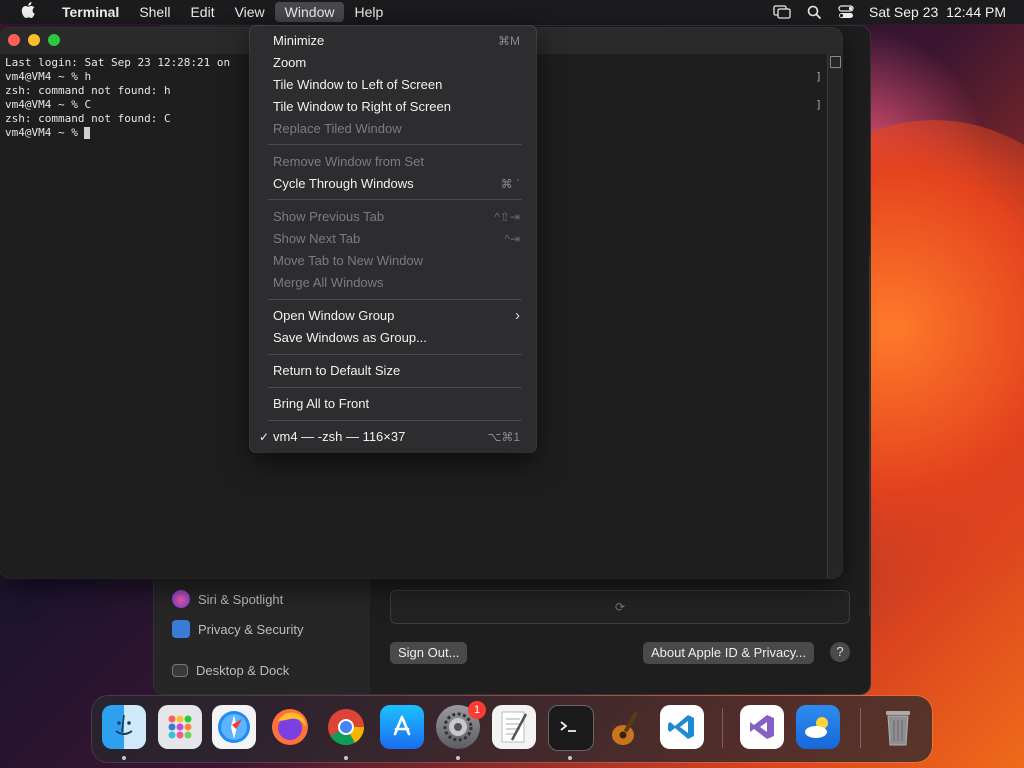 Image resolution: width=1024 pixels, height=768 pixels. What do you see at coordinates (290, 62) in the screenshot?
I see `menu-item-label: Zoom` at bounding box center [290, 62].